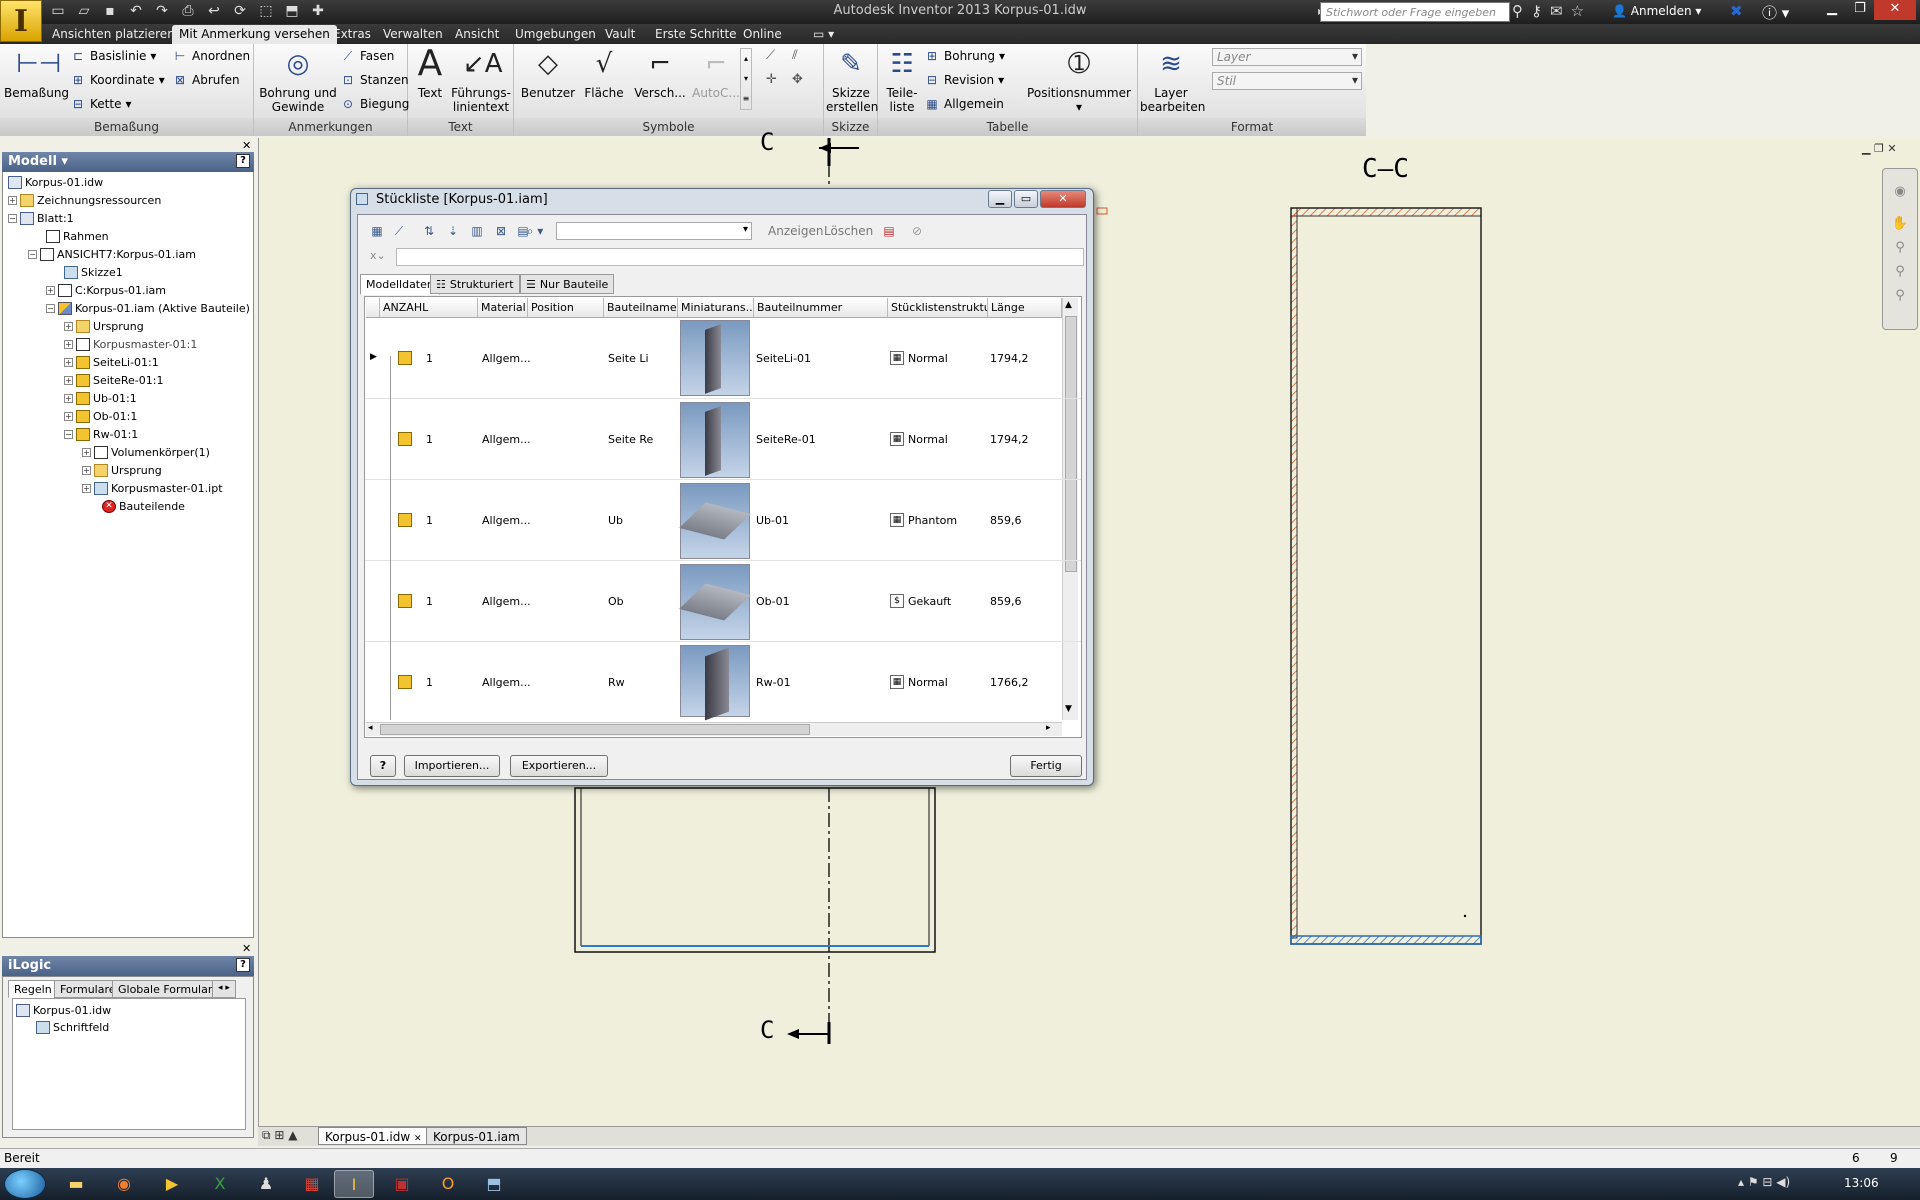 The height and width of the screenshot is (1200, 1920). What do you see at coordinates (76, 1184) in the screenshot?
I see `explorer-icon: ▬` at bounding box center [76, 1184].